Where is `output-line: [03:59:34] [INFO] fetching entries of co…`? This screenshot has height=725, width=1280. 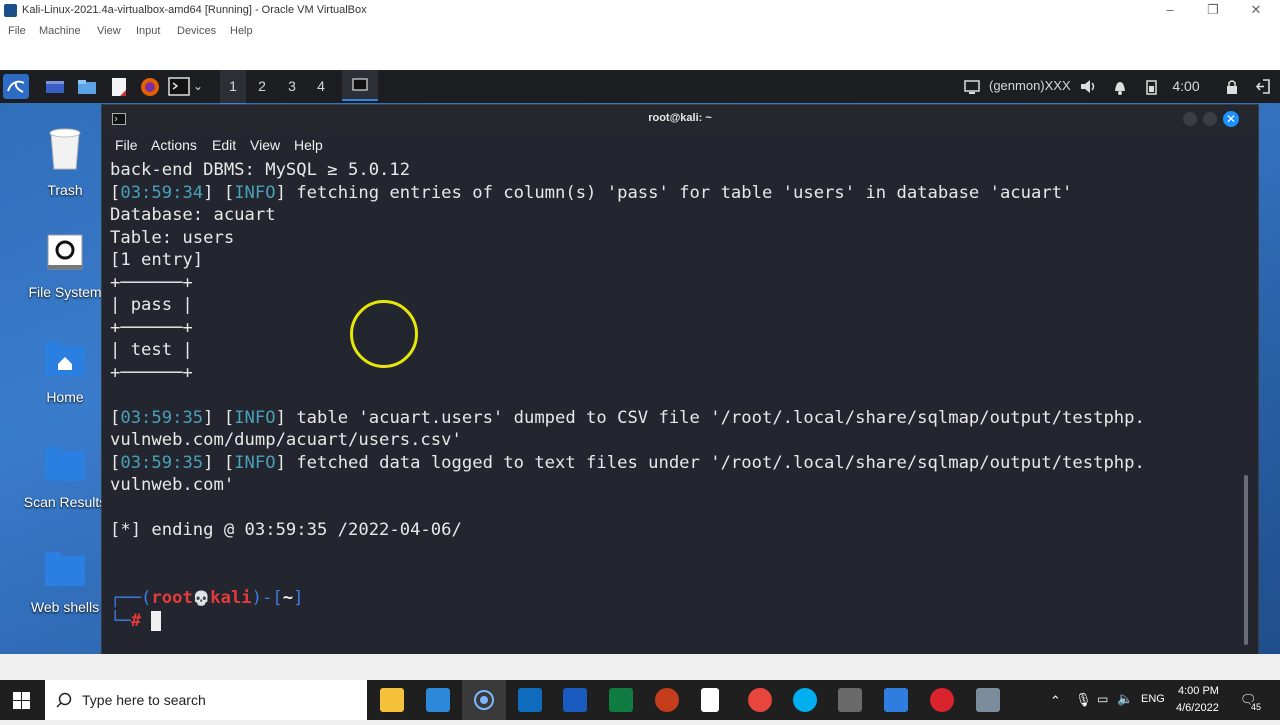
output-line: [03:59:34] [INFO] fetching entries of co… is located at coordinates (591, 192).